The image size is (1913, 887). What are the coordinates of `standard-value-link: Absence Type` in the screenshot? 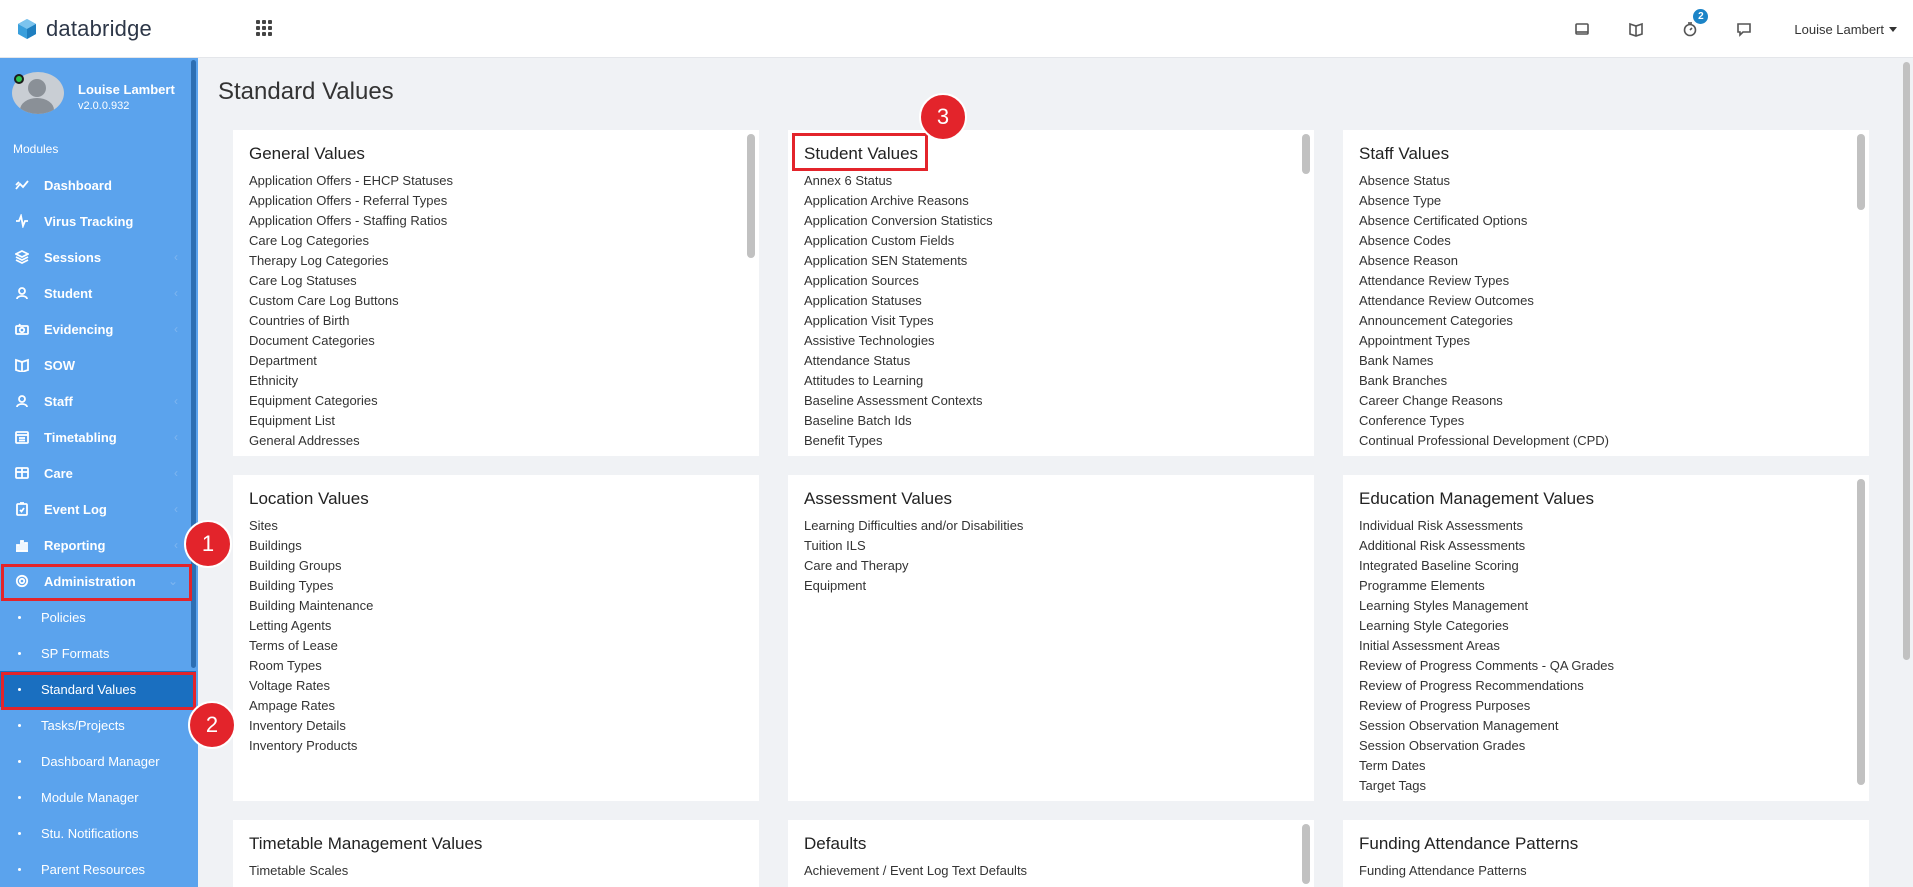 It's located at (1484, 203).